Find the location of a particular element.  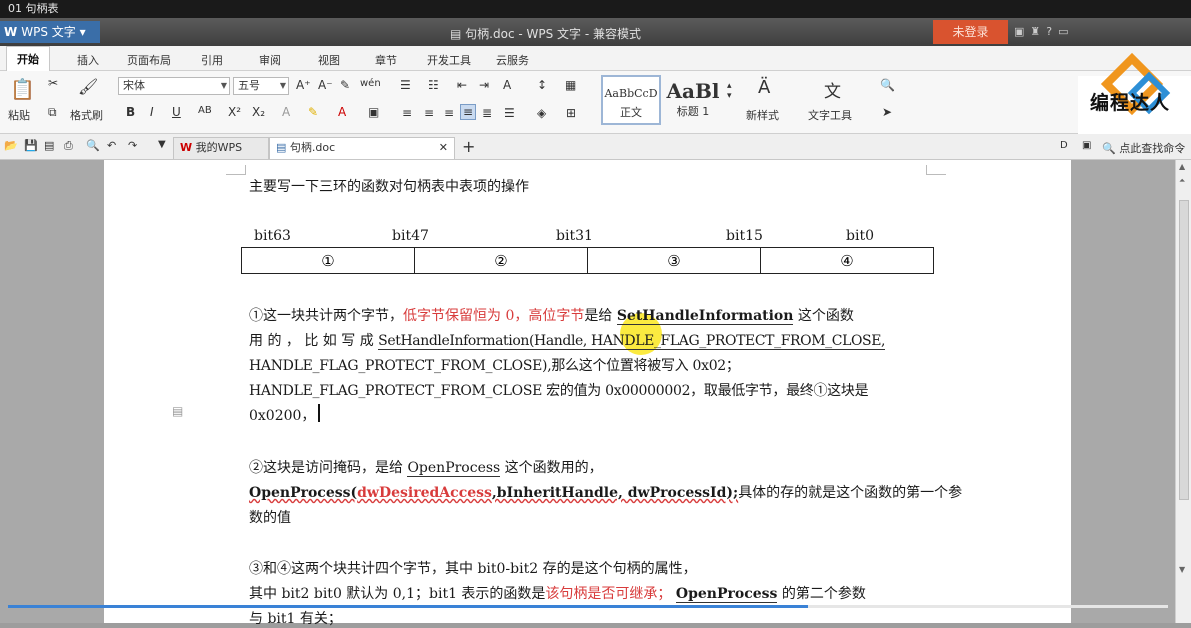

format-painter-icon: 🖌 is located at coordinates (88, 86).